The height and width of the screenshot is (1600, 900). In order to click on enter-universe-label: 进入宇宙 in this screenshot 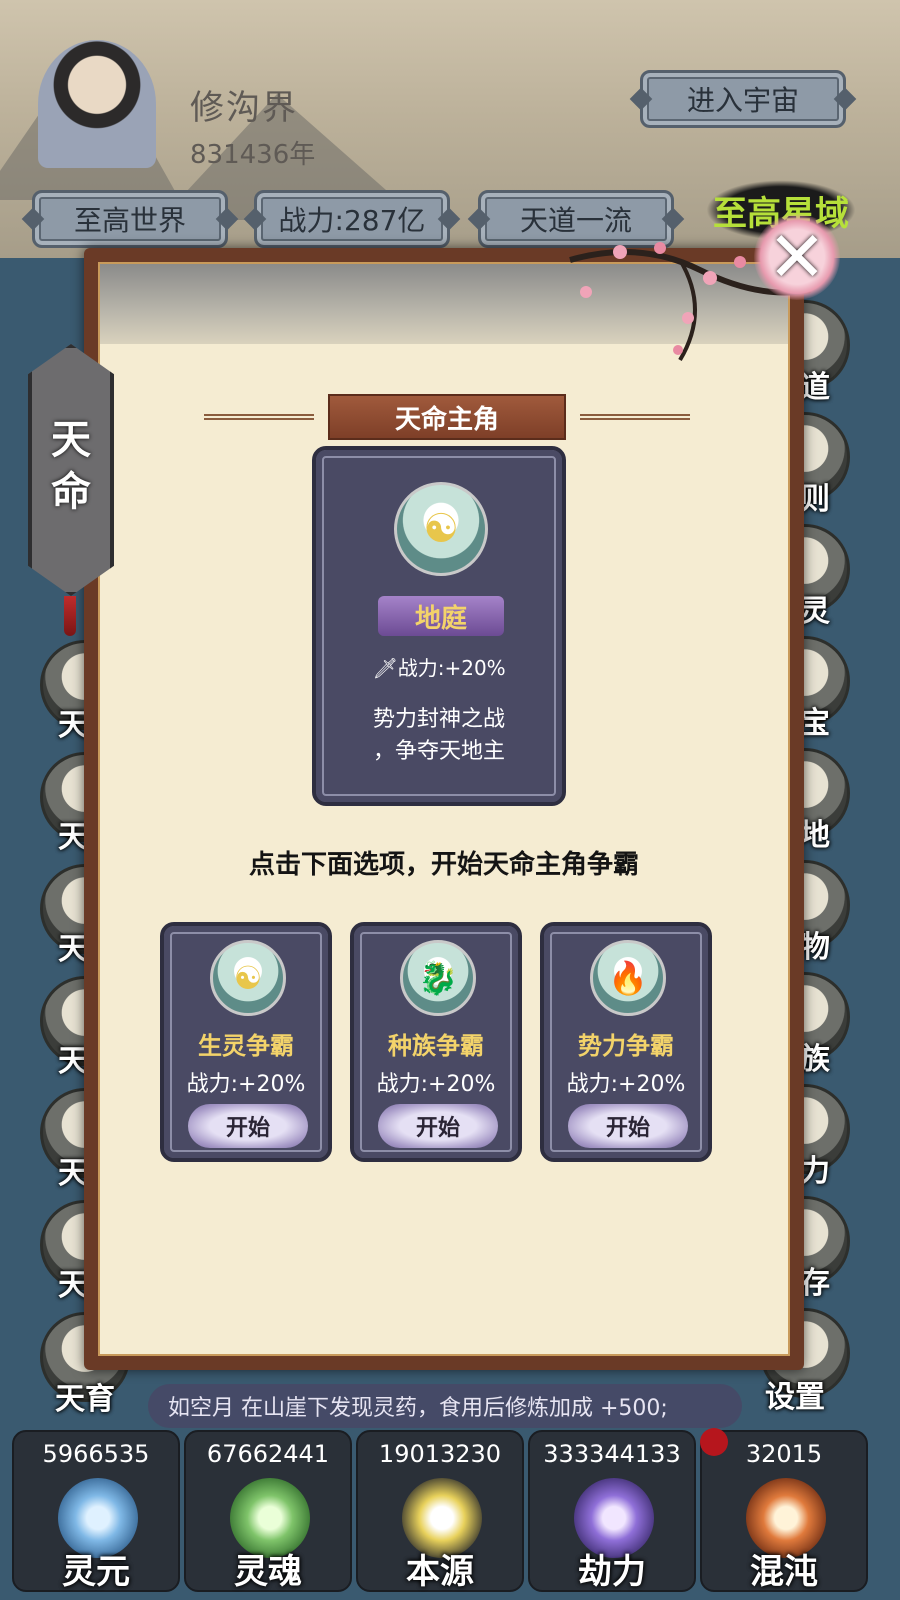, I will do `click(742, 100)`.